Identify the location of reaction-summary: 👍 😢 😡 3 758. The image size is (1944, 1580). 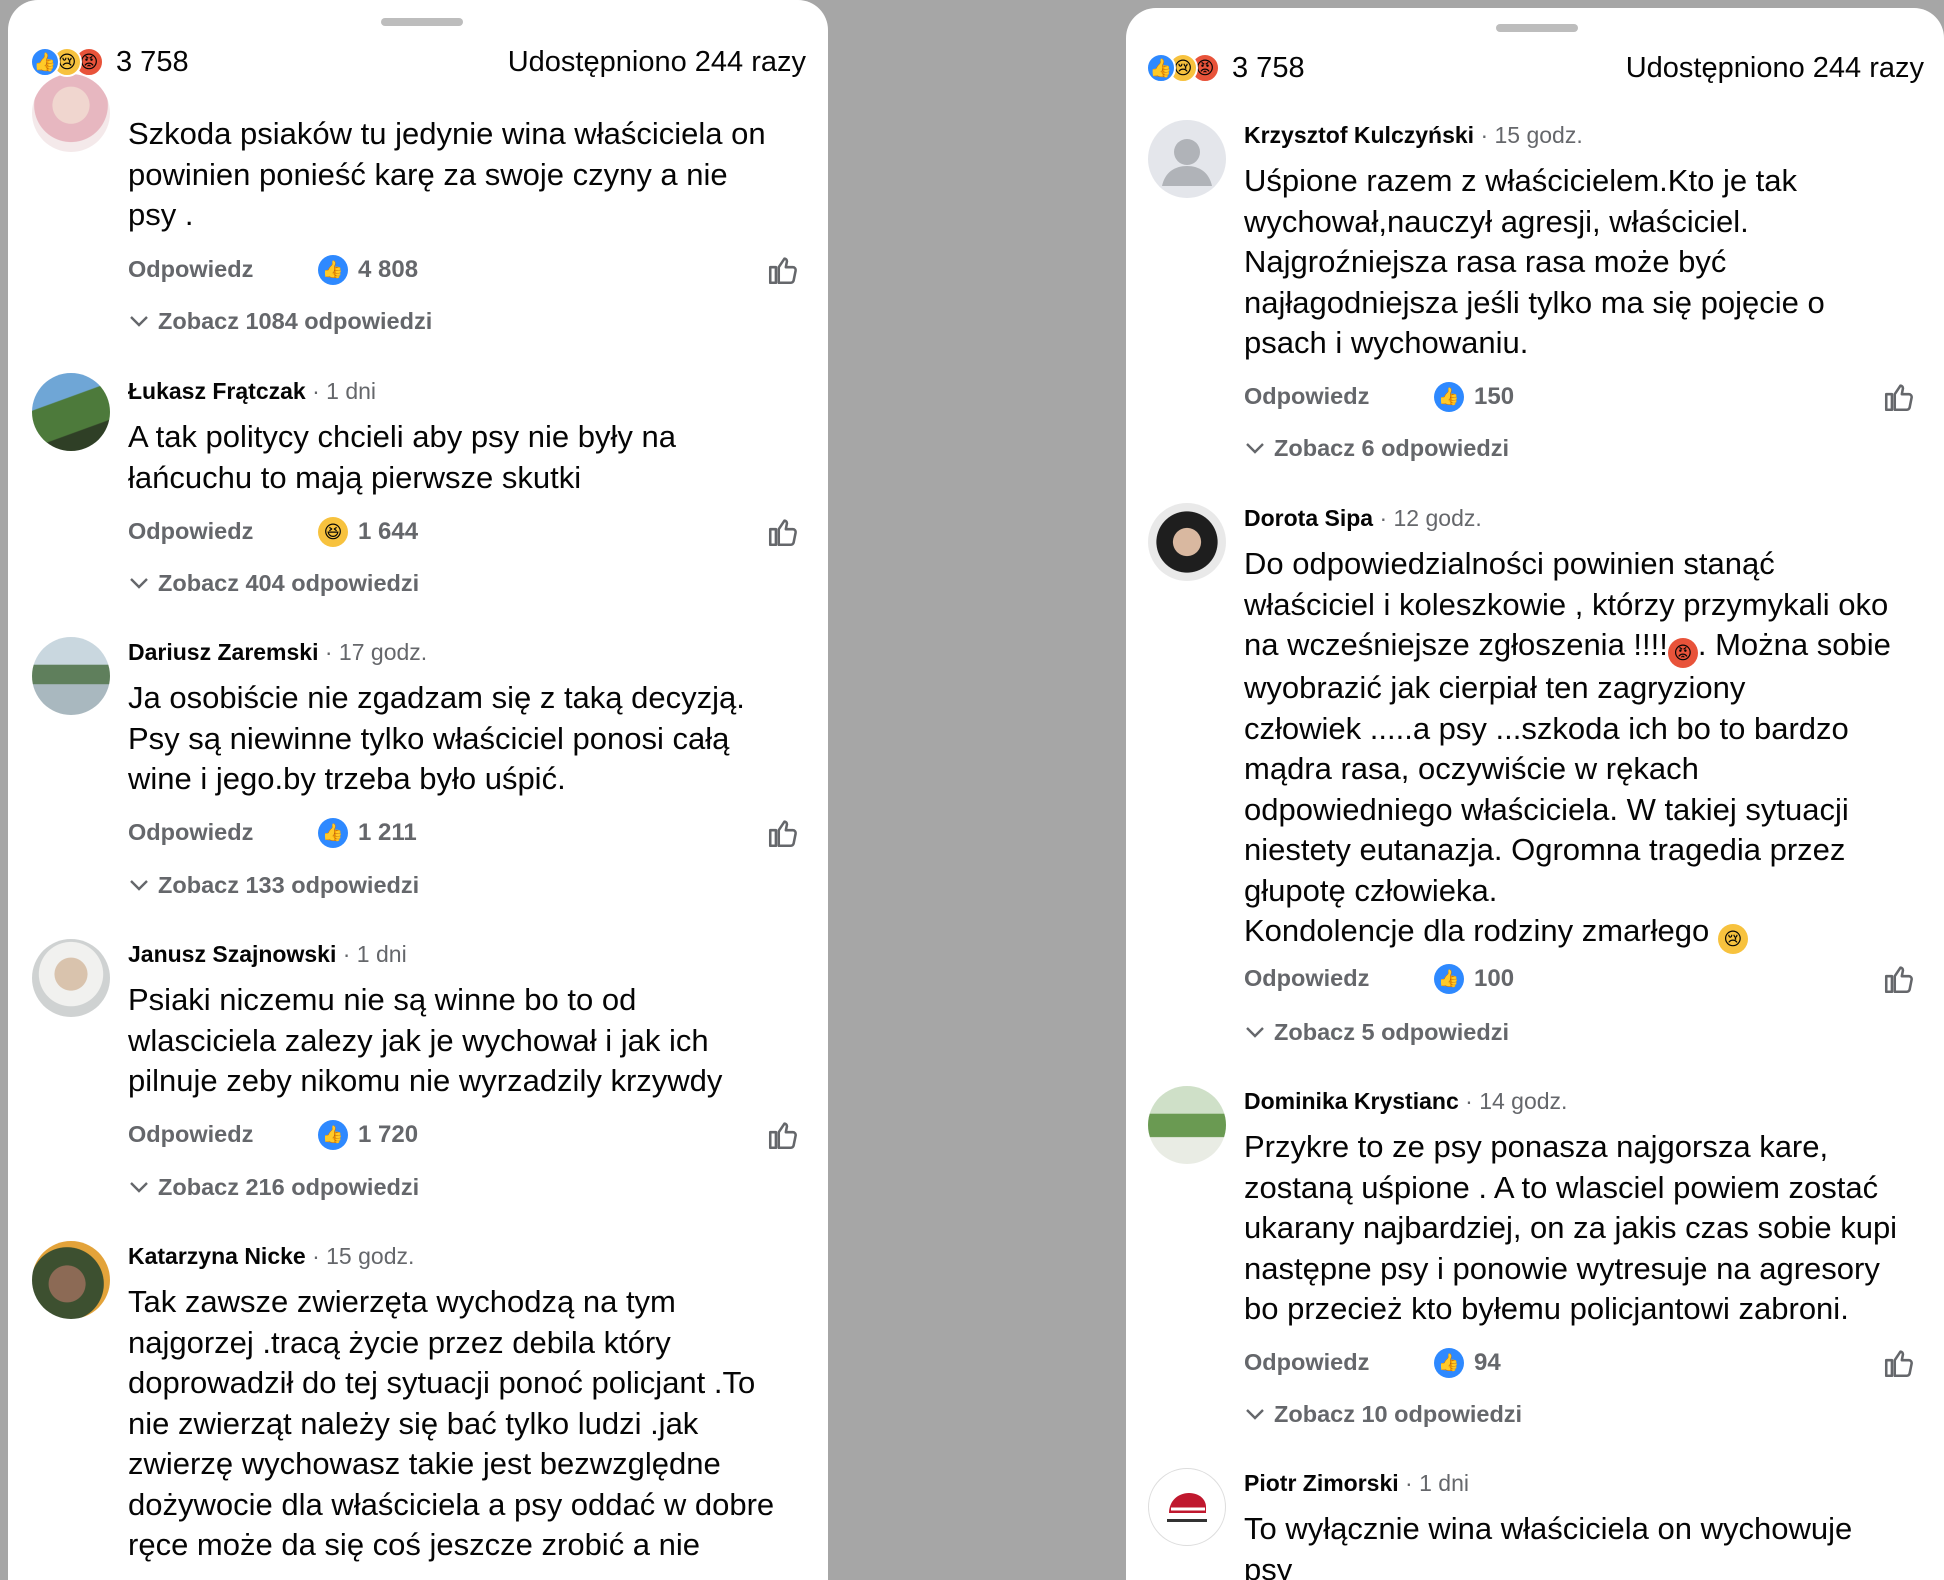
(1225, 68).